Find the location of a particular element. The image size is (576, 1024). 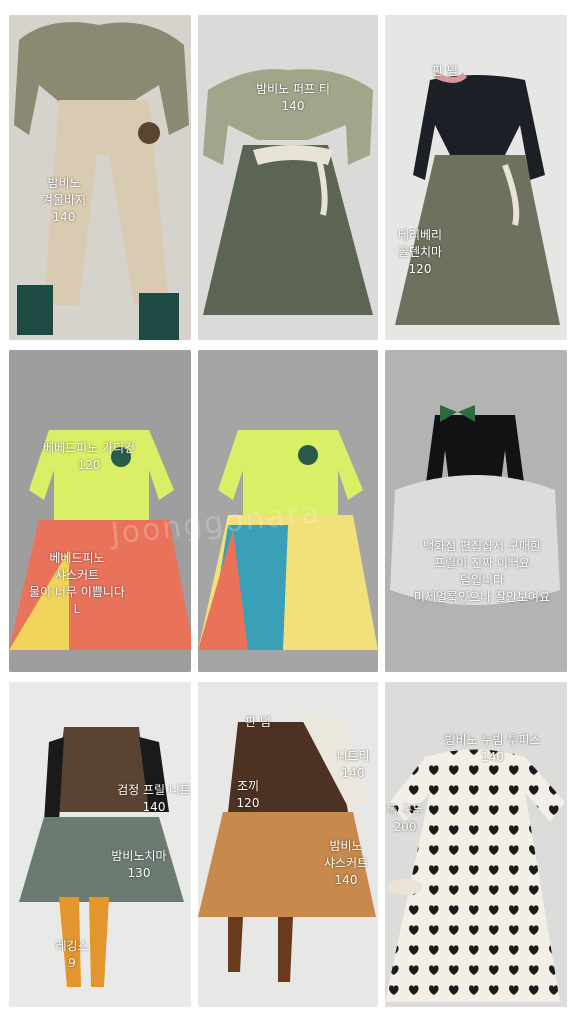

caption-cardigan: 베베드피노 가디건 120 is located at coordinates (89, 457).